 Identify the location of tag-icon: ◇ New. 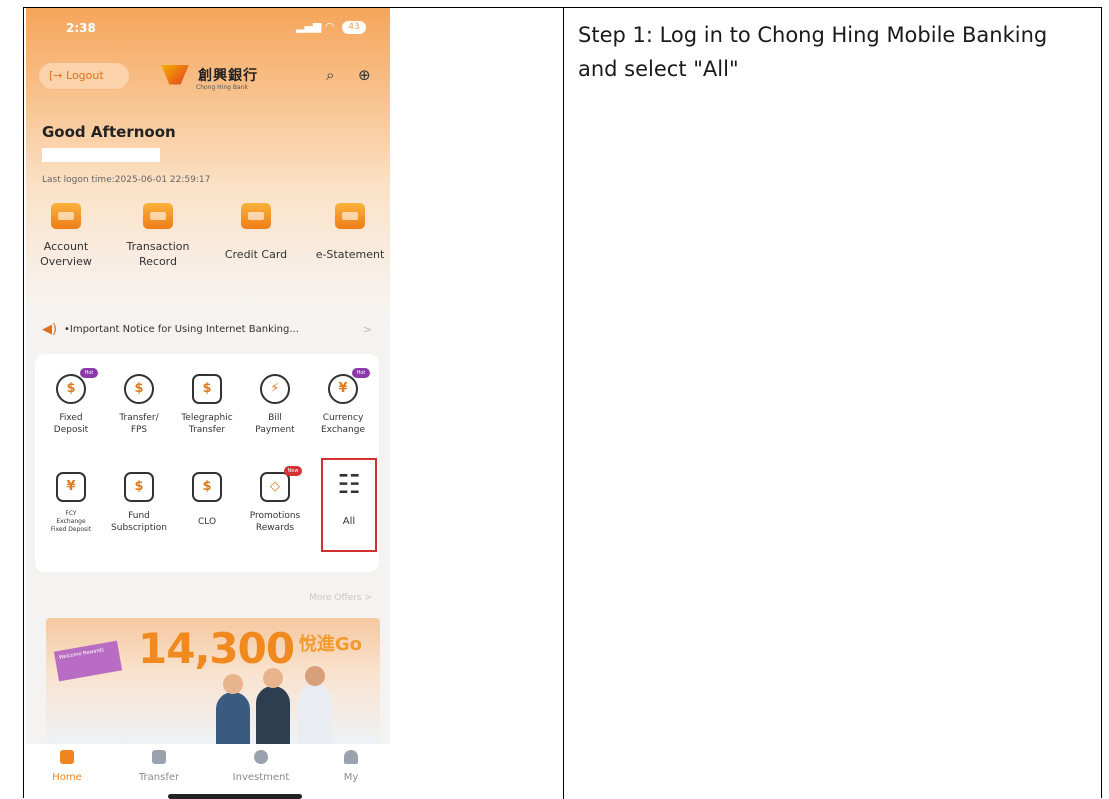
(281, 484).